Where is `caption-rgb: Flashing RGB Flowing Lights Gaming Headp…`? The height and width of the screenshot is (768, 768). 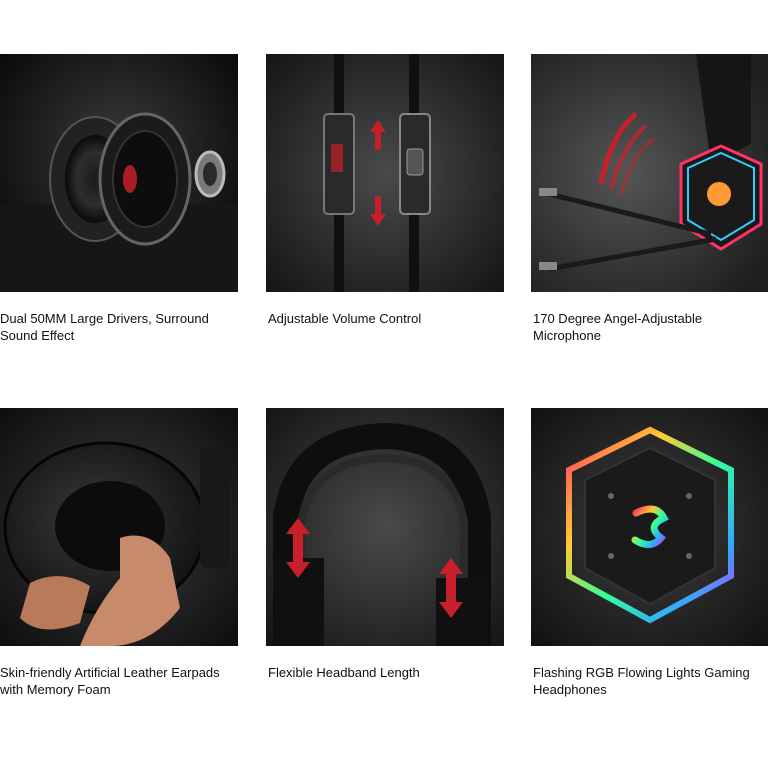 caption-rgb: Flashing RGB Flowing Lights Gaming Headp… is located at coordinates (641, 681).